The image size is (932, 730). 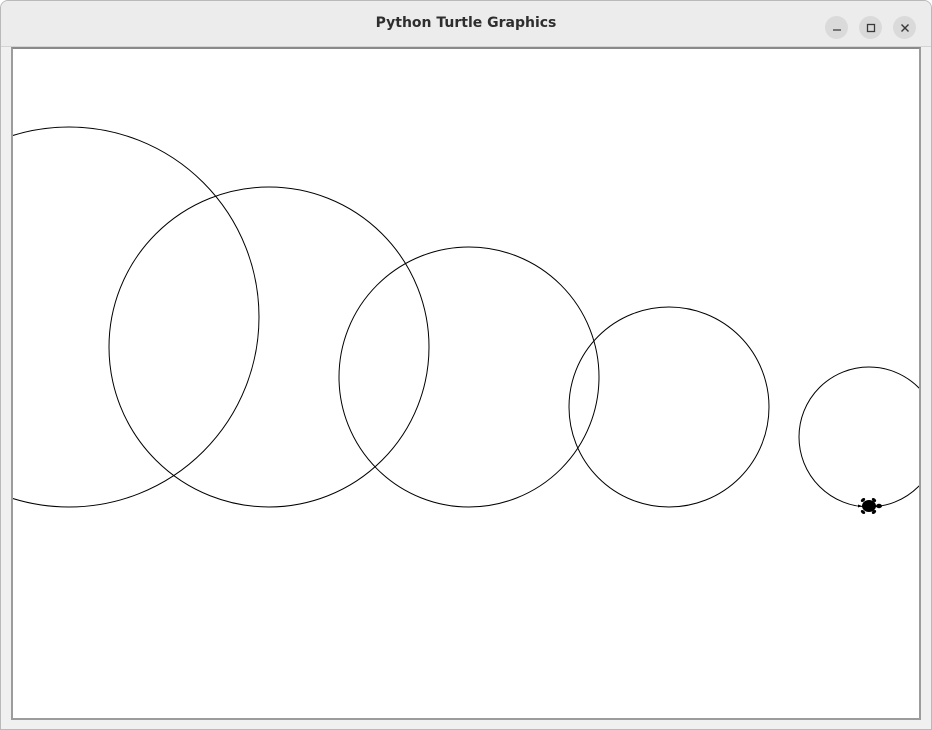 I want to click on close-icon, so click(x=904, y=27).